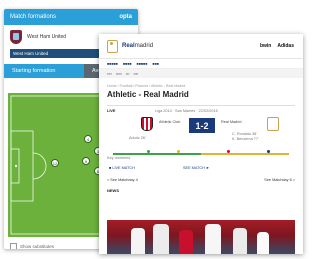 The width and height of the screenshot is (320, 259). Describe the element at coordinates (231, 122) in the screenshot. I see `away-team-name: Real Madrid` at that location.